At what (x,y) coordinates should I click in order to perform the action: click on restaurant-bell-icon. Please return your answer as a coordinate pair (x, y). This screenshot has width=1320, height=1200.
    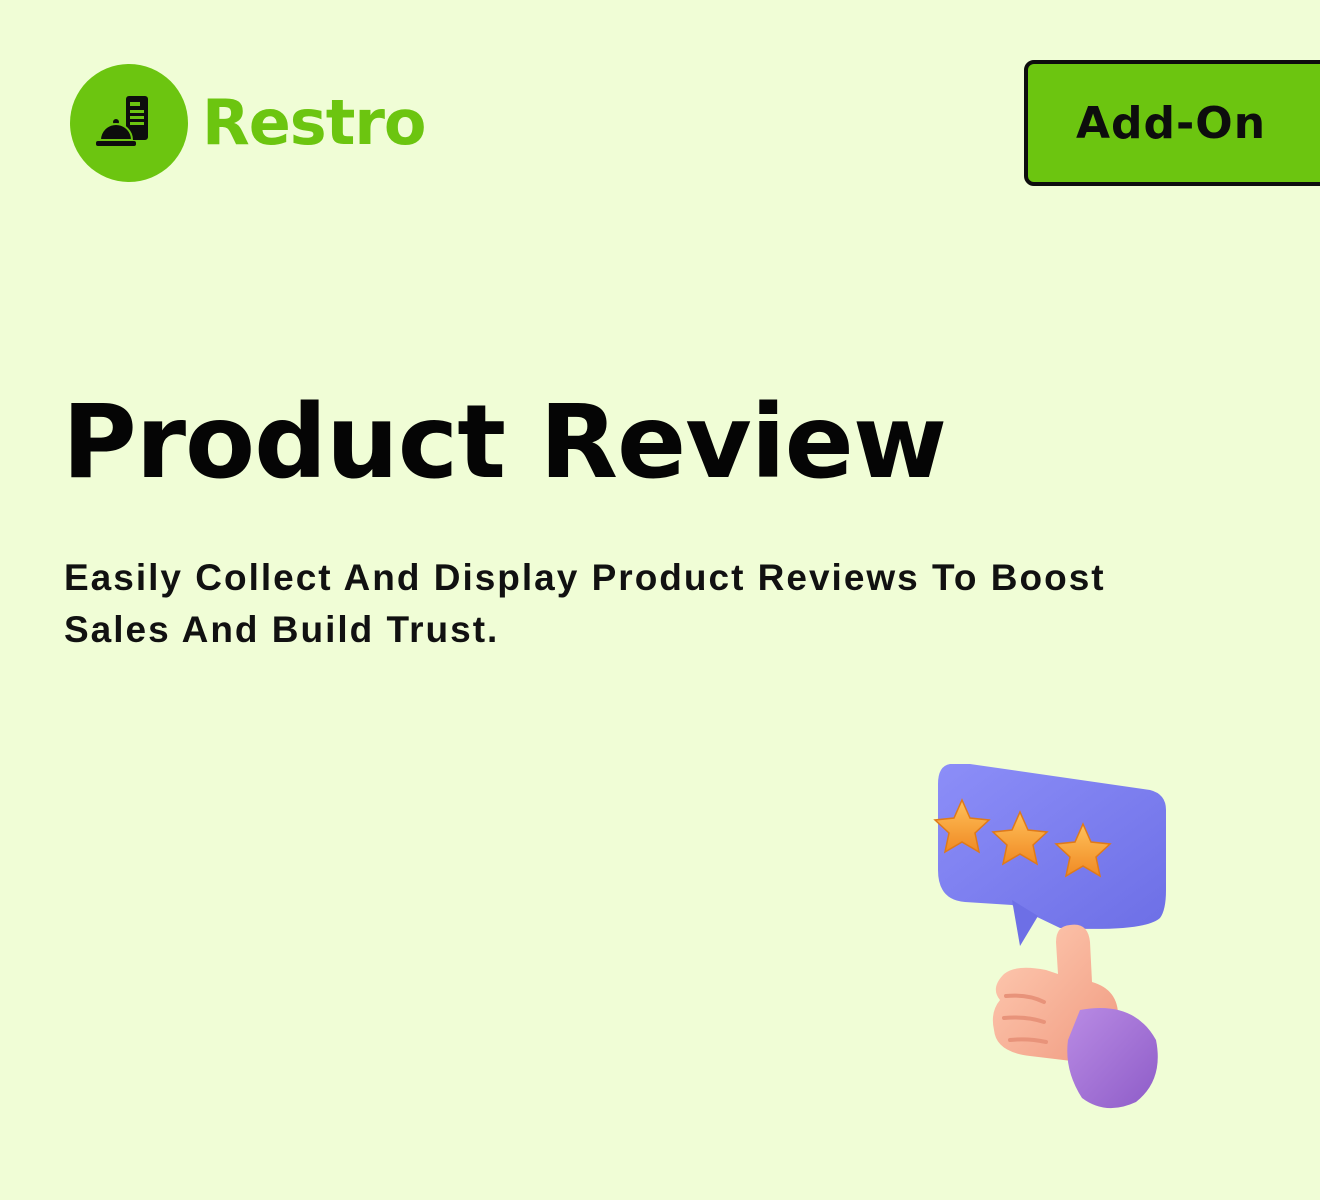
    Looking at the image, I should click on (122, 121).